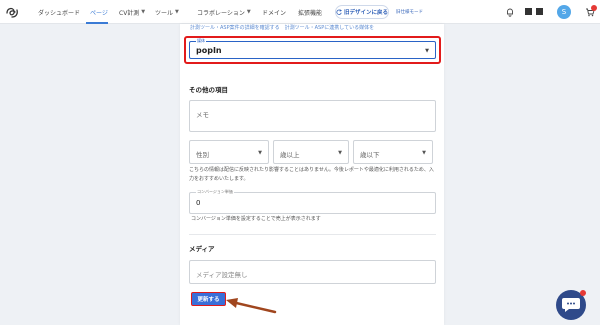 Image resolution: width=600 pixels, height=325 pixels. What do you see at coordinates (583, 293) in the screenshot?
I see `chat-notification-badge` at bounding box center [583, 293].